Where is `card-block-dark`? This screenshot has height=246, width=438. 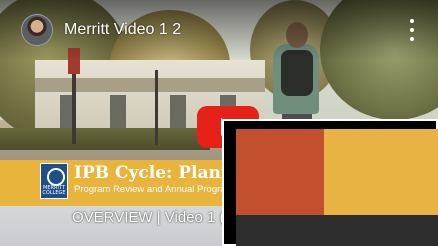
card-block-dark is located at coordinates (337, 230).